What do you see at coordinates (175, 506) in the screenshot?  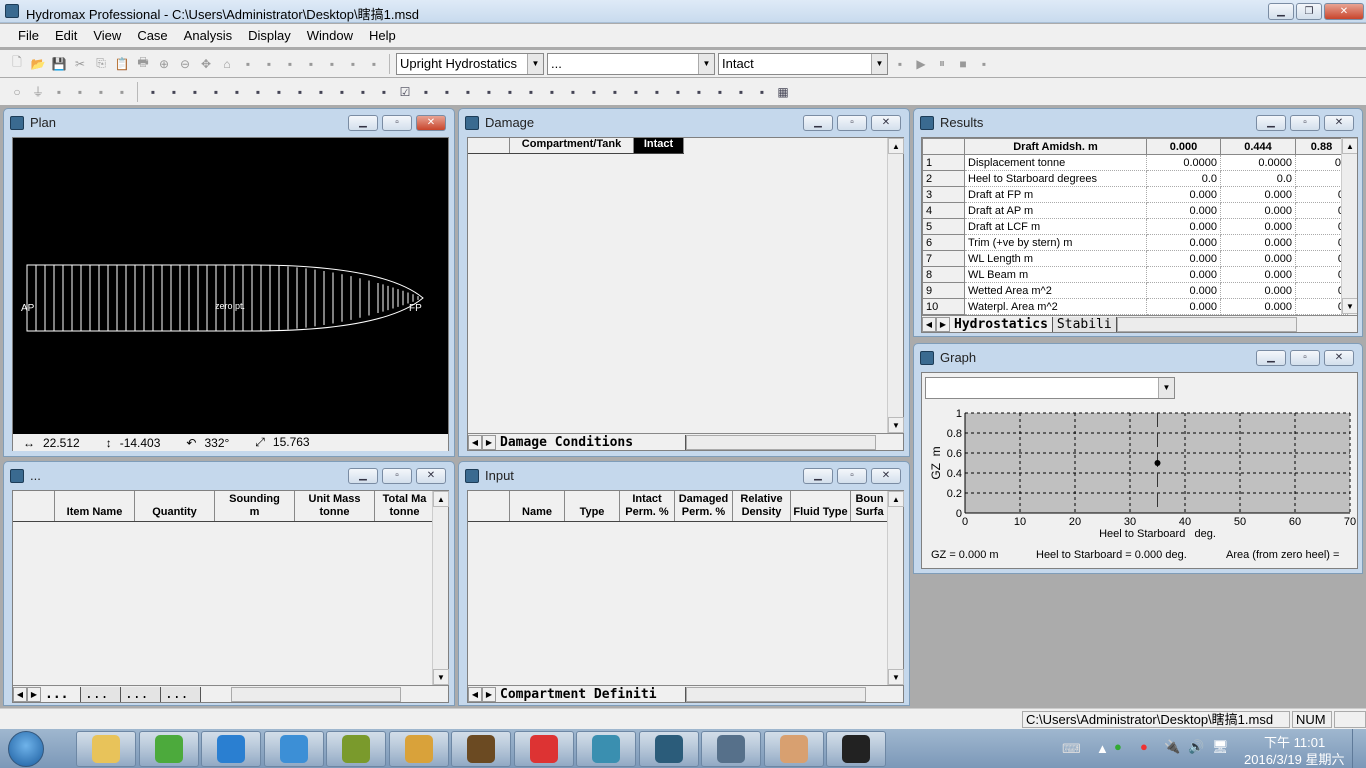 I see `column-header: Quantity` at bounding box center [175, 506].